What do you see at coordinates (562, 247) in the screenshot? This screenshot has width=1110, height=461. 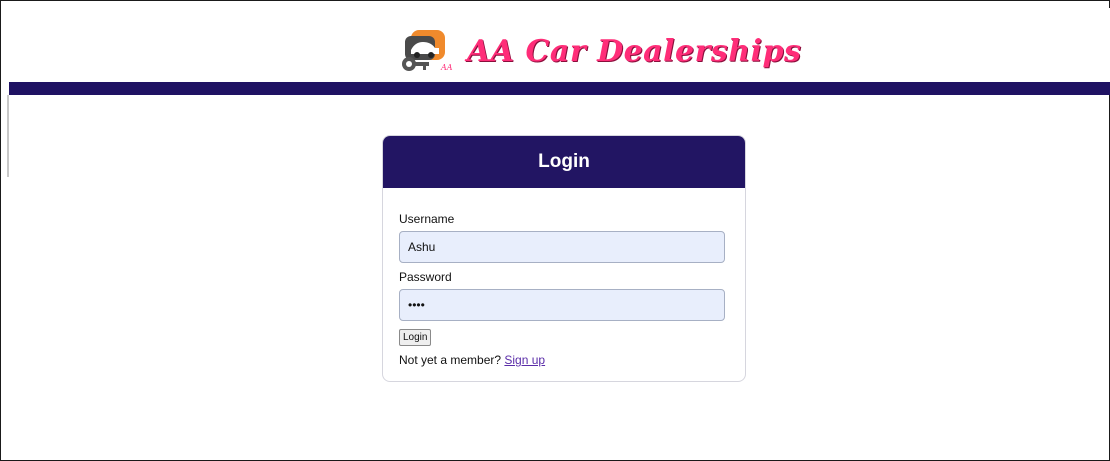 I see `username-input: Ashu` at bounding box center [562, 247].